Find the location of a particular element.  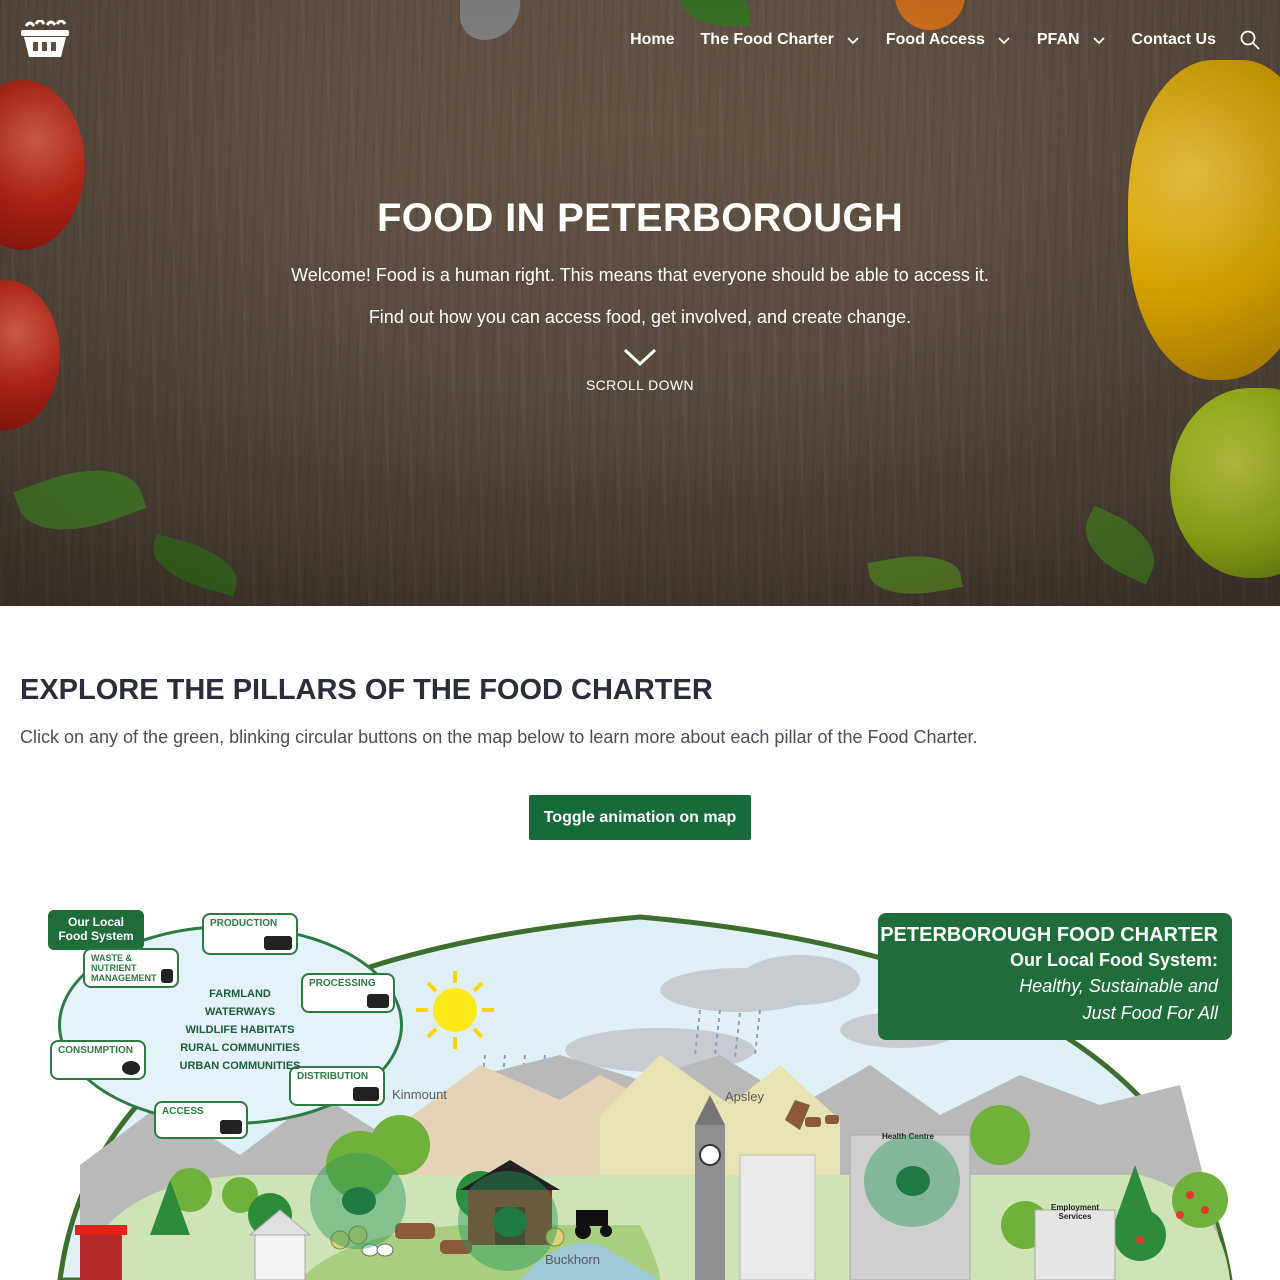

page-title: FOOD IN PETERBOROUGH is located at coordinates (640, 218).